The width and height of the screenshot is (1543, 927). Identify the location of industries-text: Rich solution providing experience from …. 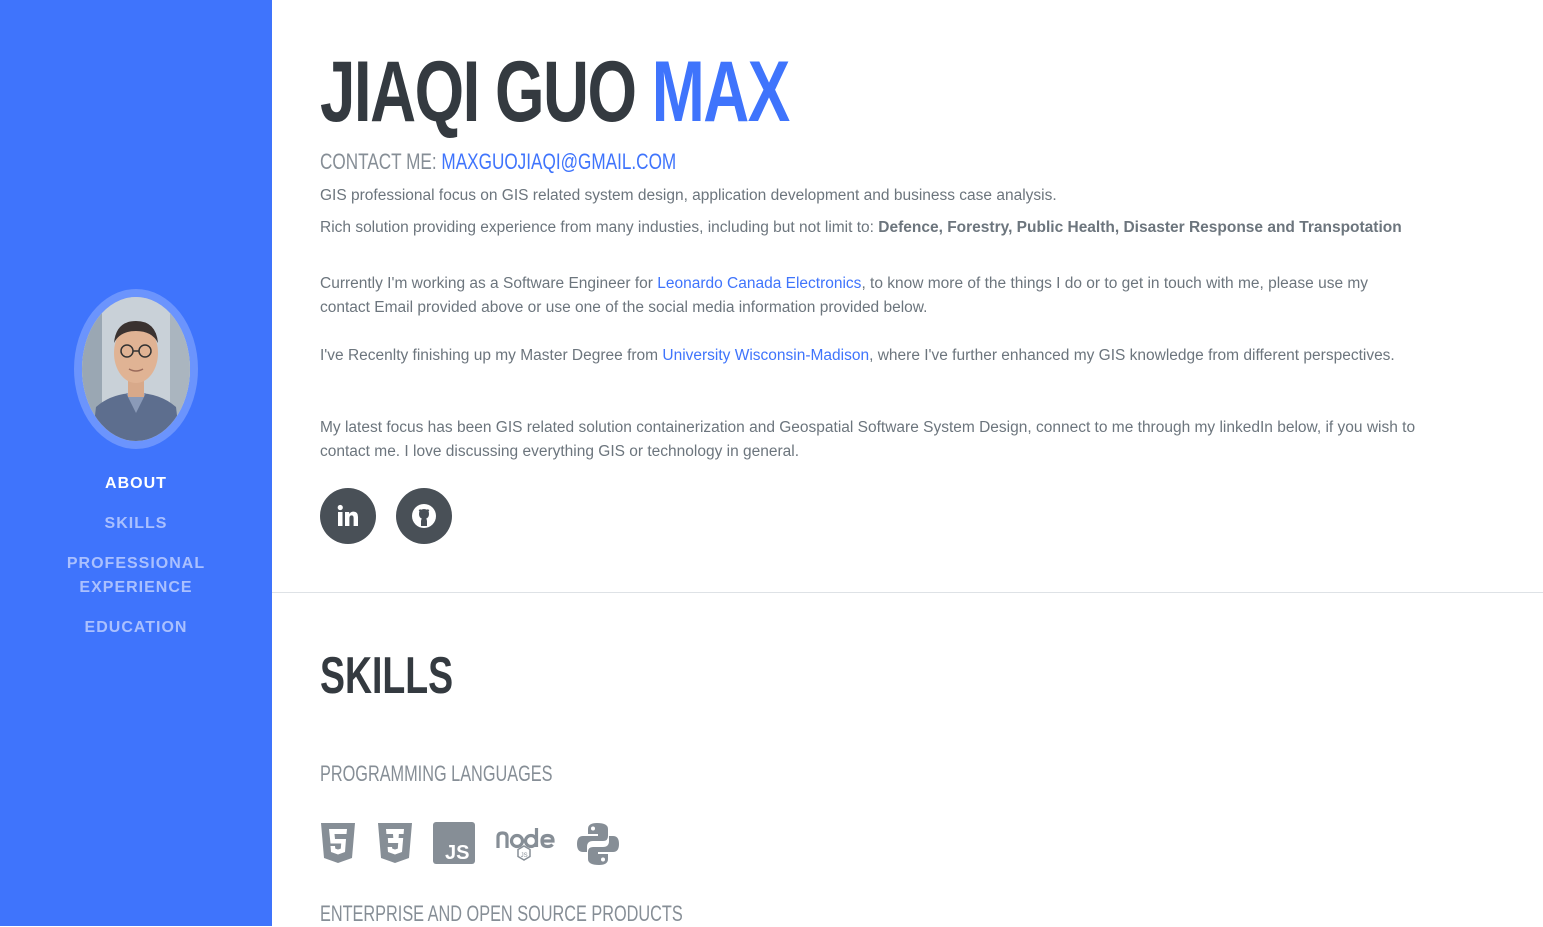
(599, 227).